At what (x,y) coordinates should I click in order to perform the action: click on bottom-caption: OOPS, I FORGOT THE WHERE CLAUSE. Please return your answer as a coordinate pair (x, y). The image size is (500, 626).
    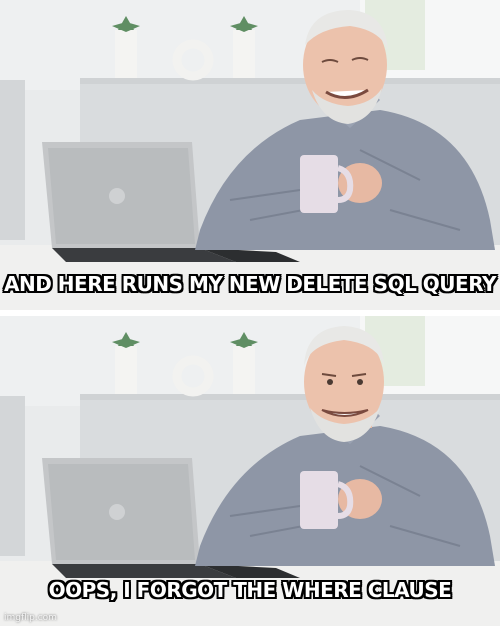
    Looking at the image, I should click on (250, 590).